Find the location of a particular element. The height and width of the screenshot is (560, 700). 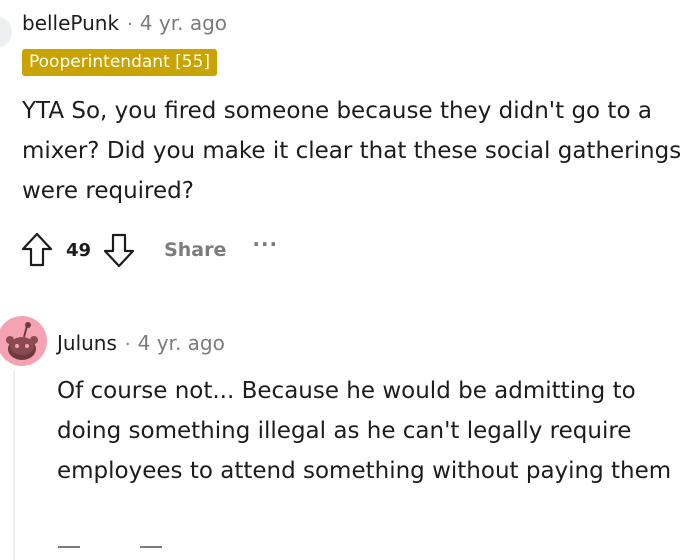

comment-action-bar is located at coordinates (110, 549).